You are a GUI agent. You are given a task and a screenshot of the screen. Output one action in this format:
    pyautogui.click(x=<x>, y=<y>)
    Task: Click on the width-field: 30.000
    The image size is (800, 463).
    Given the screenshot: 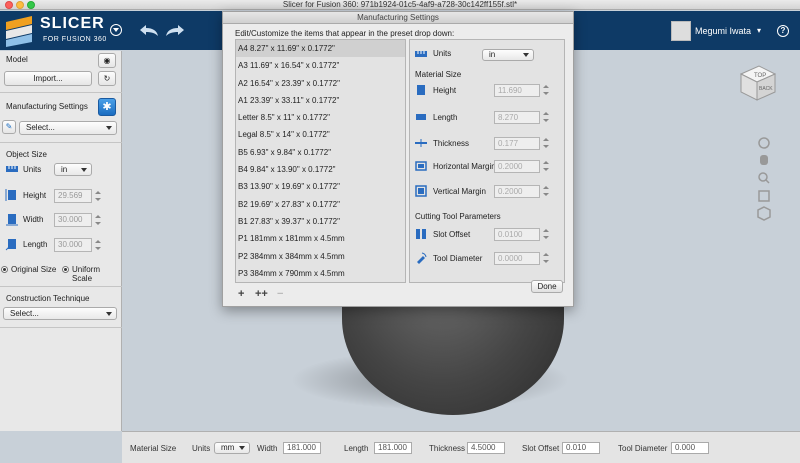 What is the action you would take?
    pyautogui.click(x=73, y=220)
    